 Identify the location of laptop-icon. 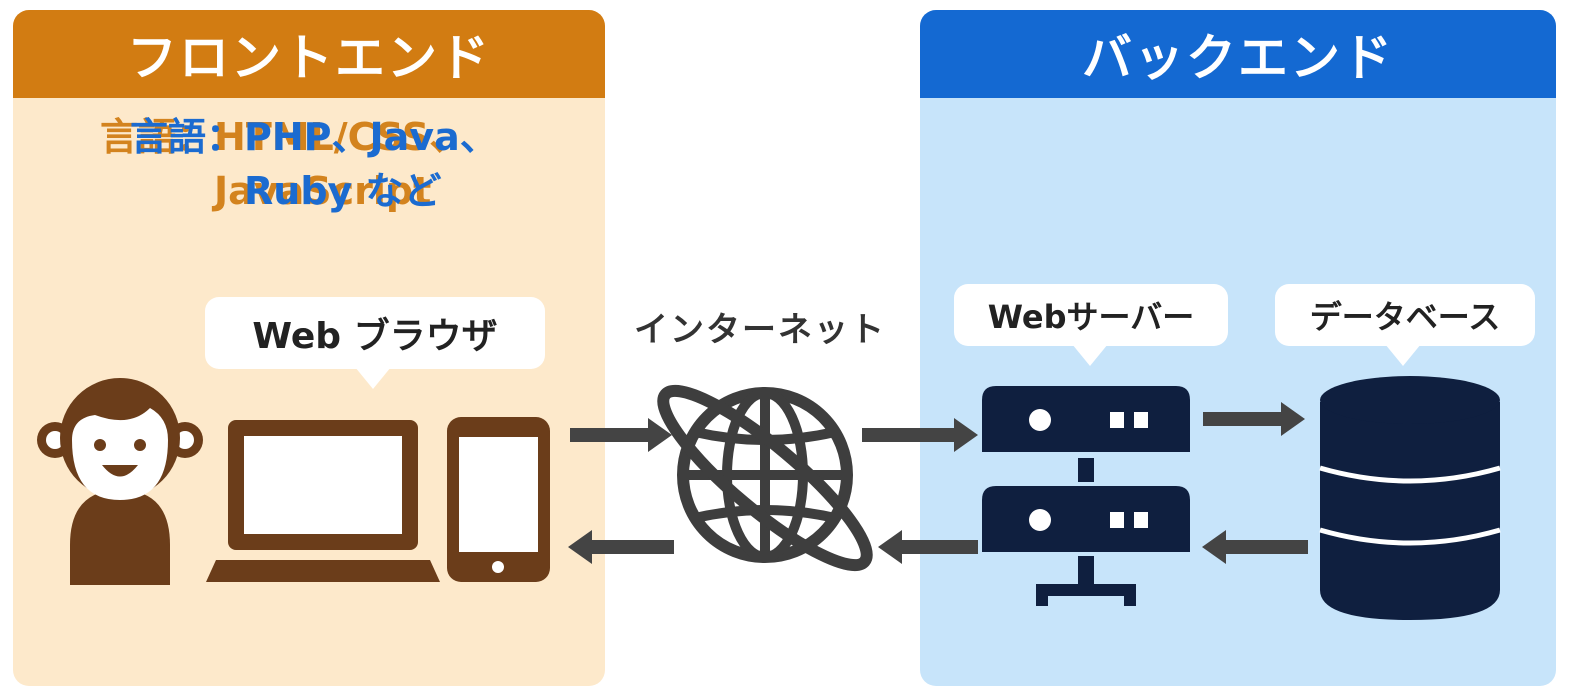
(323, 501).